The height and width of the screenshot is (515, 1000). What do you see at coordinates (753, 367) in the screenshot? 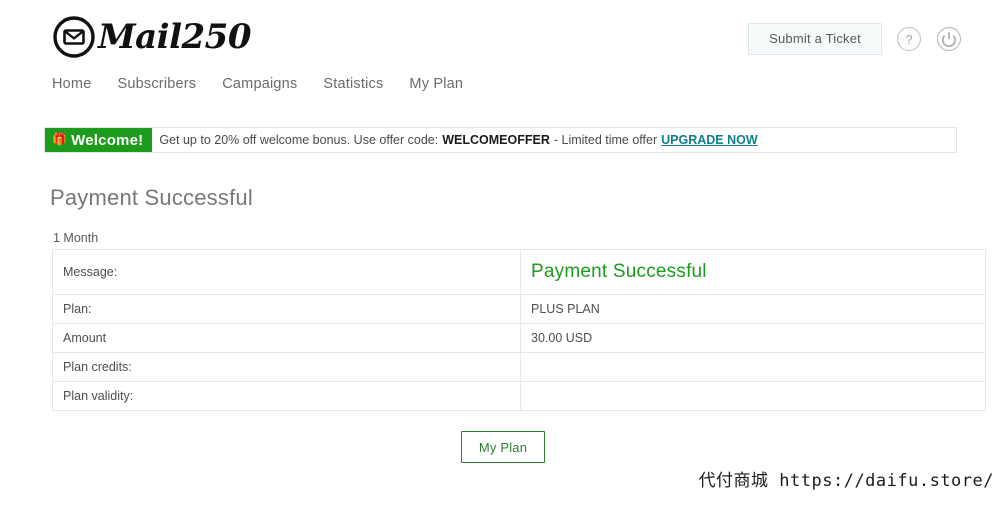
I see `row-value-plan-credits` at bounding box center [753, 367].